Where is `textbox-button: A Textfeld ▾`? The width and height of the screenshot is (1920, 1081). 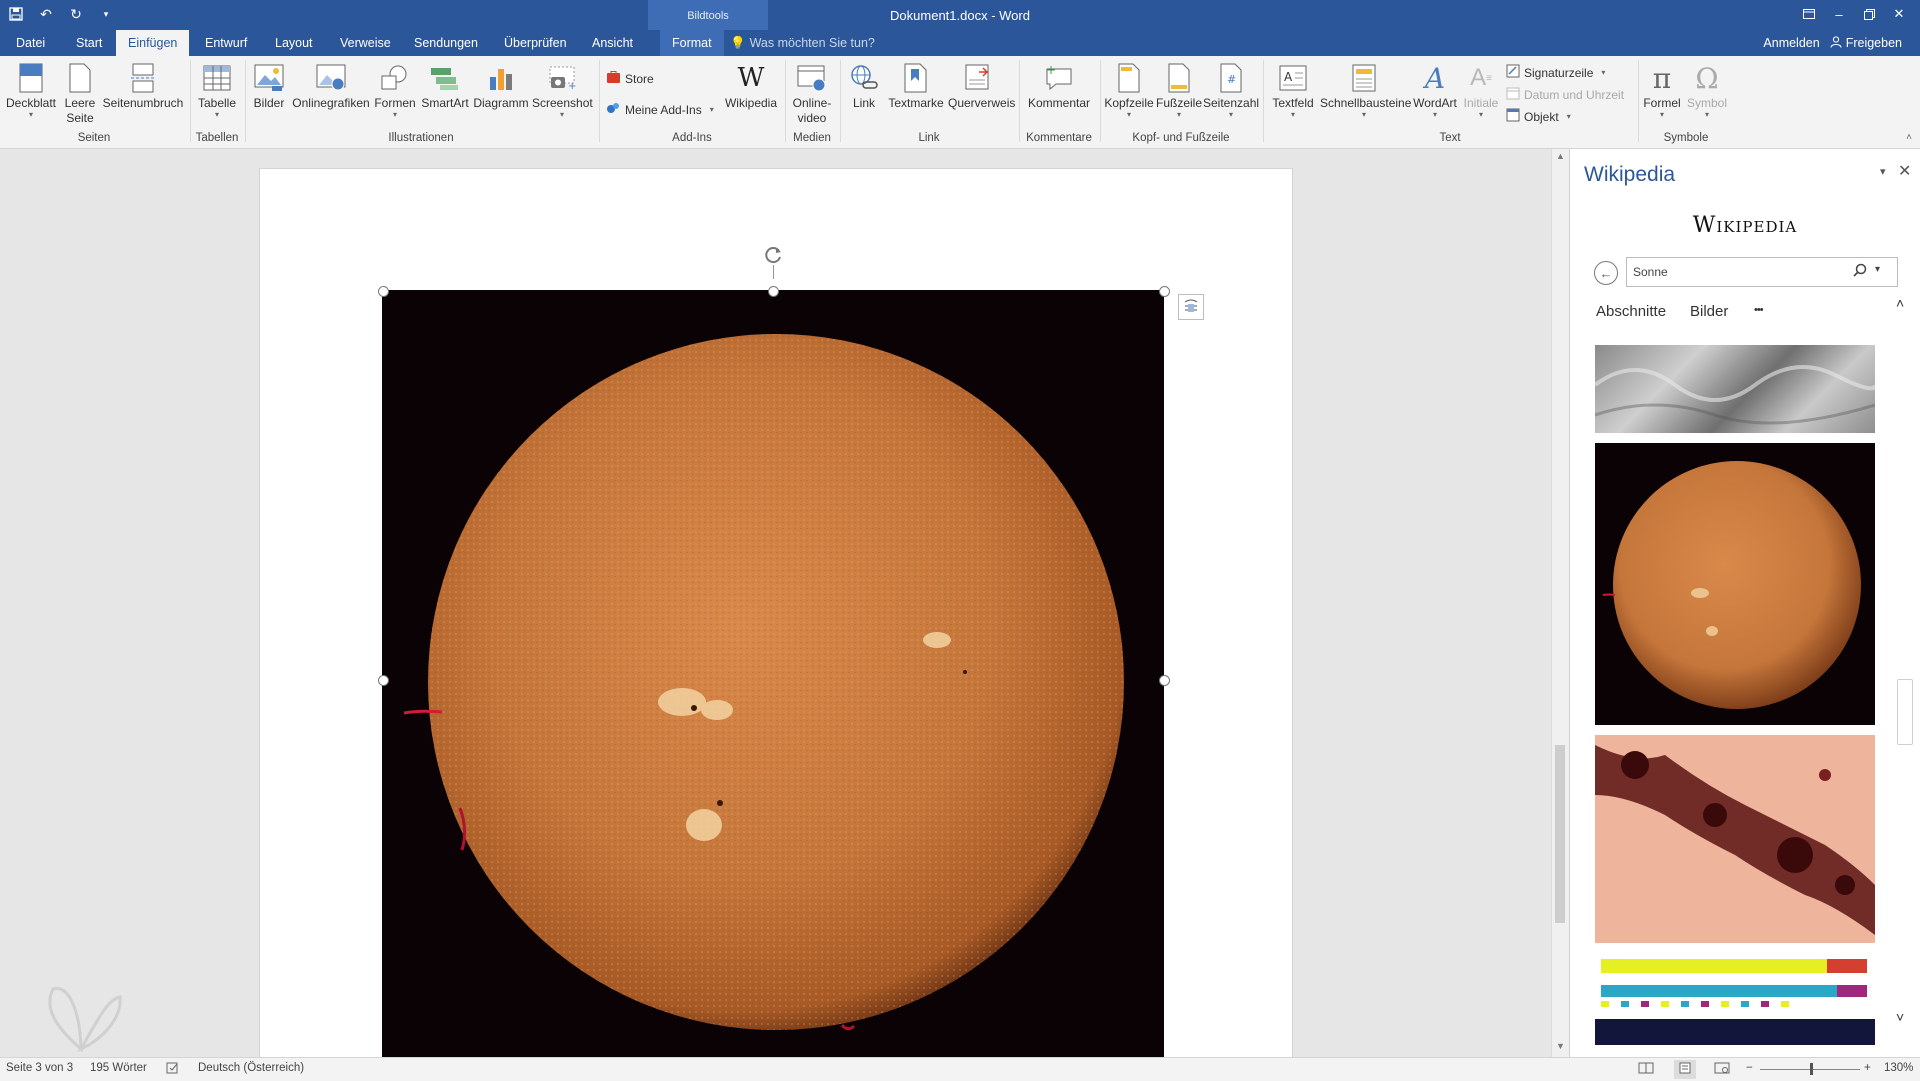
textbox-button: A Textfeld ▾ is located at coordinates (1293, 87).